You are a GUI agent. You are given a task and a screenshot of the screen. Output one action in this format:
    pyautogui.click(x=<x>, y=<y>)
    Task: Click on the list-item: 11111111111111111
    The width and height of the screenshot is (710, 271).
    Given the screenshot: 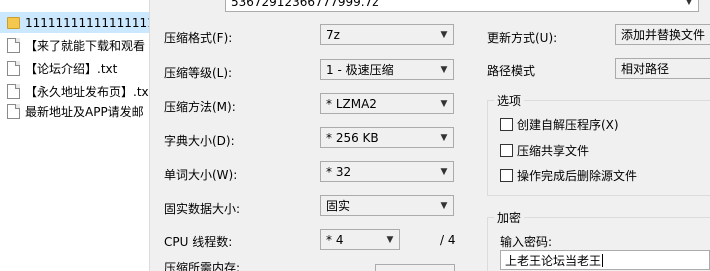 What is the action you would take?
    pyautogui.click(x=75, y=22)
    